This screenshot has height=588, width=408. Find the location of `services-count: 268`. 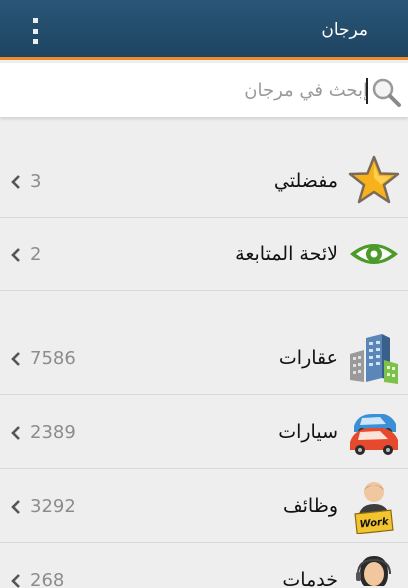

services-count: 268 is located at coordinates (47, 579).